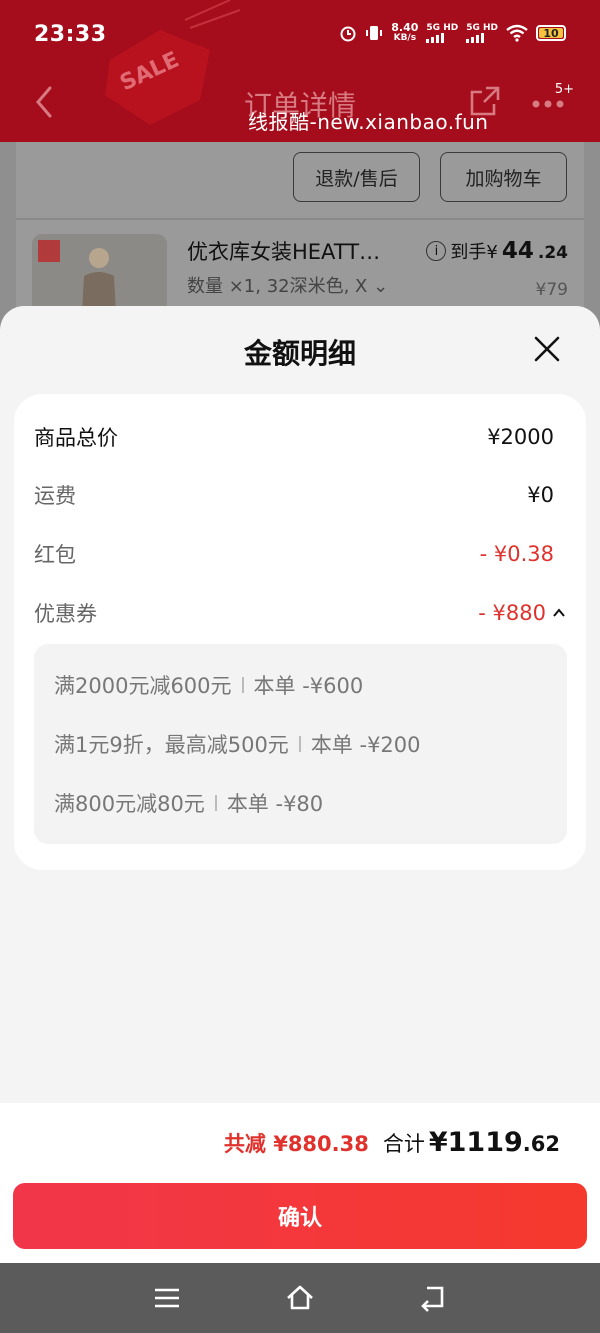  What do you see at coordinates (300, 219) in the screenshot?
I see `divider` at bounding box center [300, 219].